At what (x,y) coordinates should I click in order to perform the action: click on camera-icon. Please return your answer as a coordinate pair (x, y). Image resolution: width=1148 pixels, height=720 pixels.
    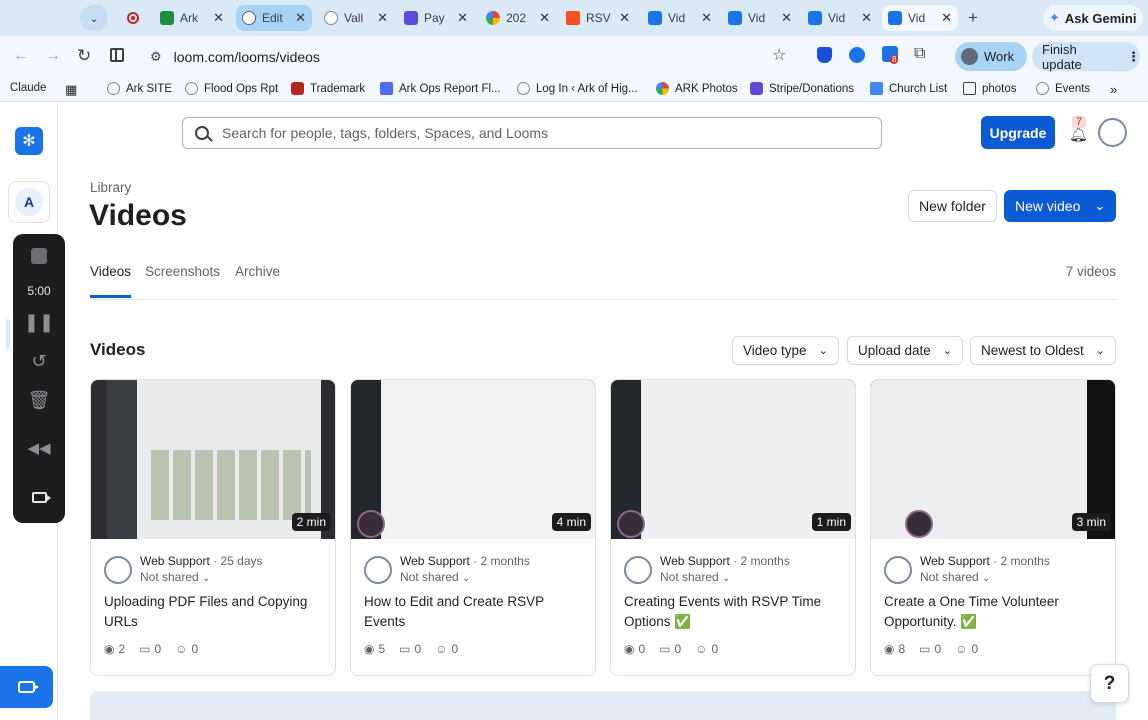
    Looking at the image, I should click on (28, 687).